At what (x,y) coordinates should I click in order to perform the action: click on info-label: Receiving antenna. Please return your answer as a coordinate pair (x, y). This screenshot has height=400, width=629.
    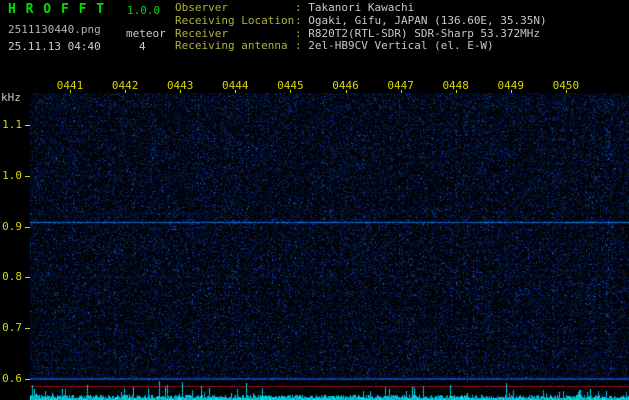
    Looking at the image, I should click on (231, 46).